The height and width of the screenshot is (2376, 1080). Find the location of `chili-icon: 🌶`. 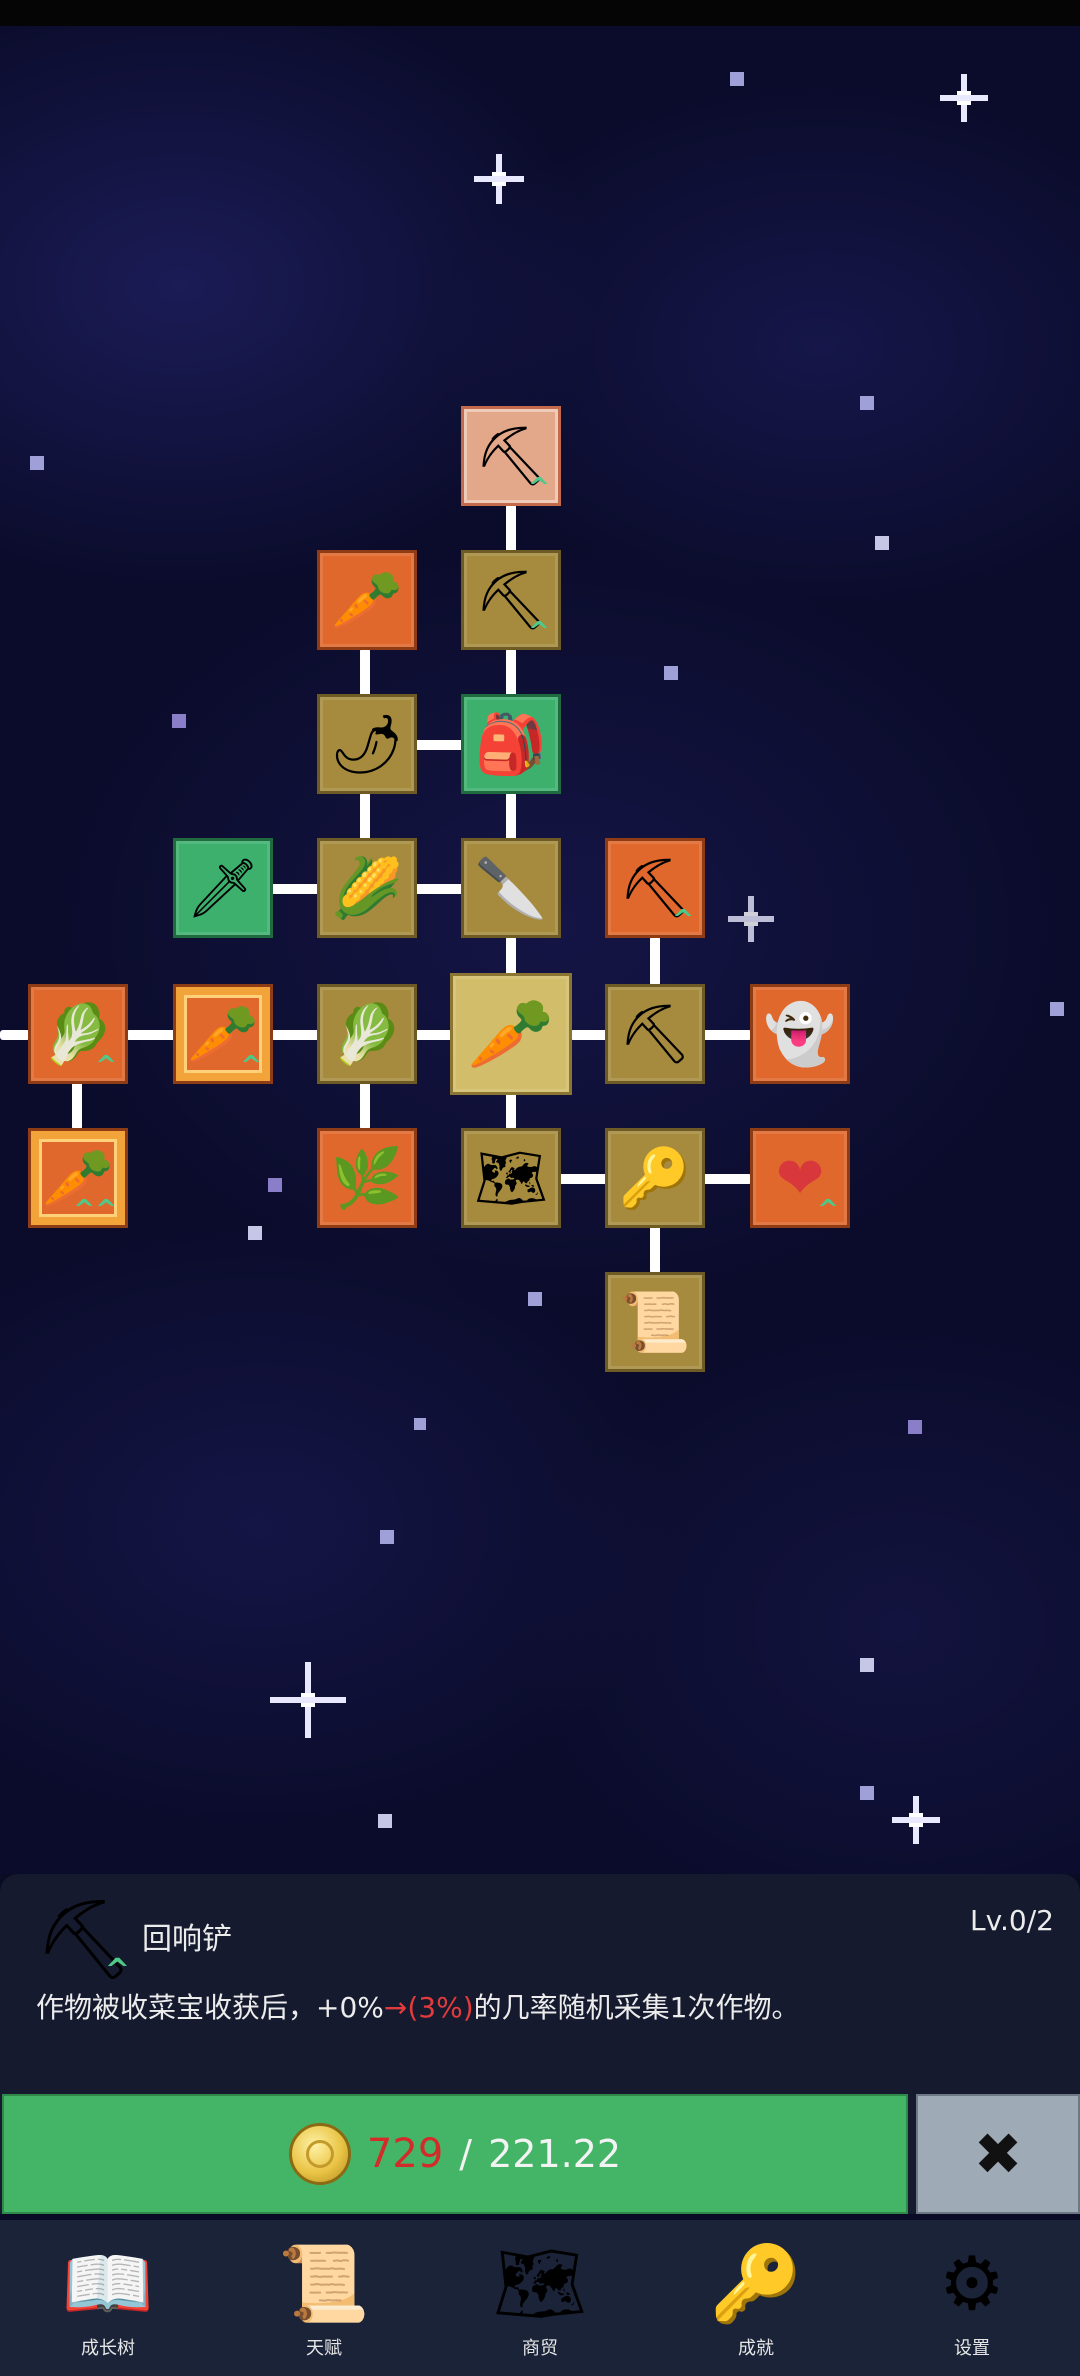

chili-icon: 🌶 is located at coordinates (367, 743).